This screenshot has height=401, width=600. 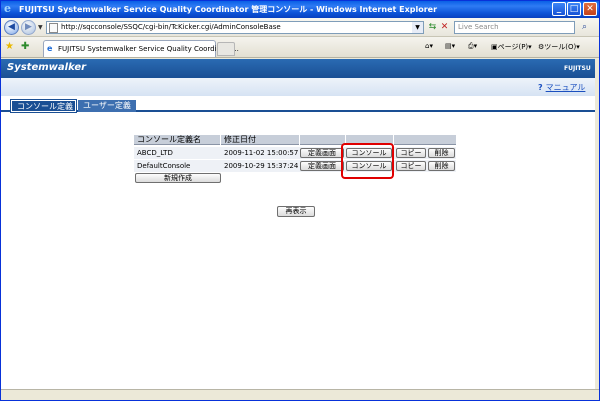 What do you see at coordinates (25, 46) in the screenshot?
I see `add-favorite-icon: ✚` at bounding box center [25, 46].